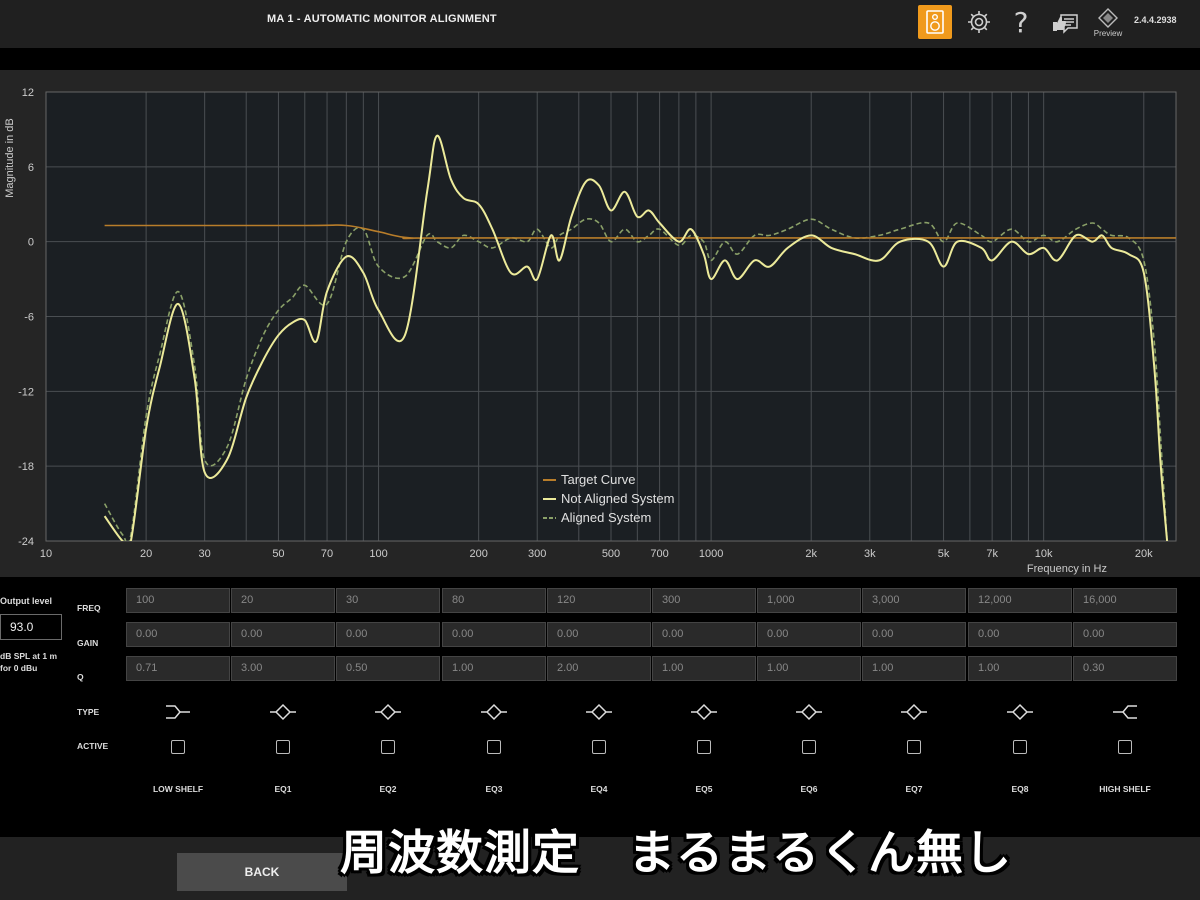 The height and width of the screenshot is (900, 1200). I want to click on freq-field: 80, so click(494, 600).